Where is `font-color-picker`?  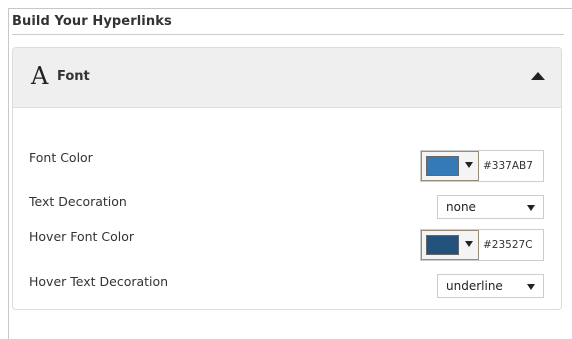
font-color-picker is located at coordinates (482, 166).